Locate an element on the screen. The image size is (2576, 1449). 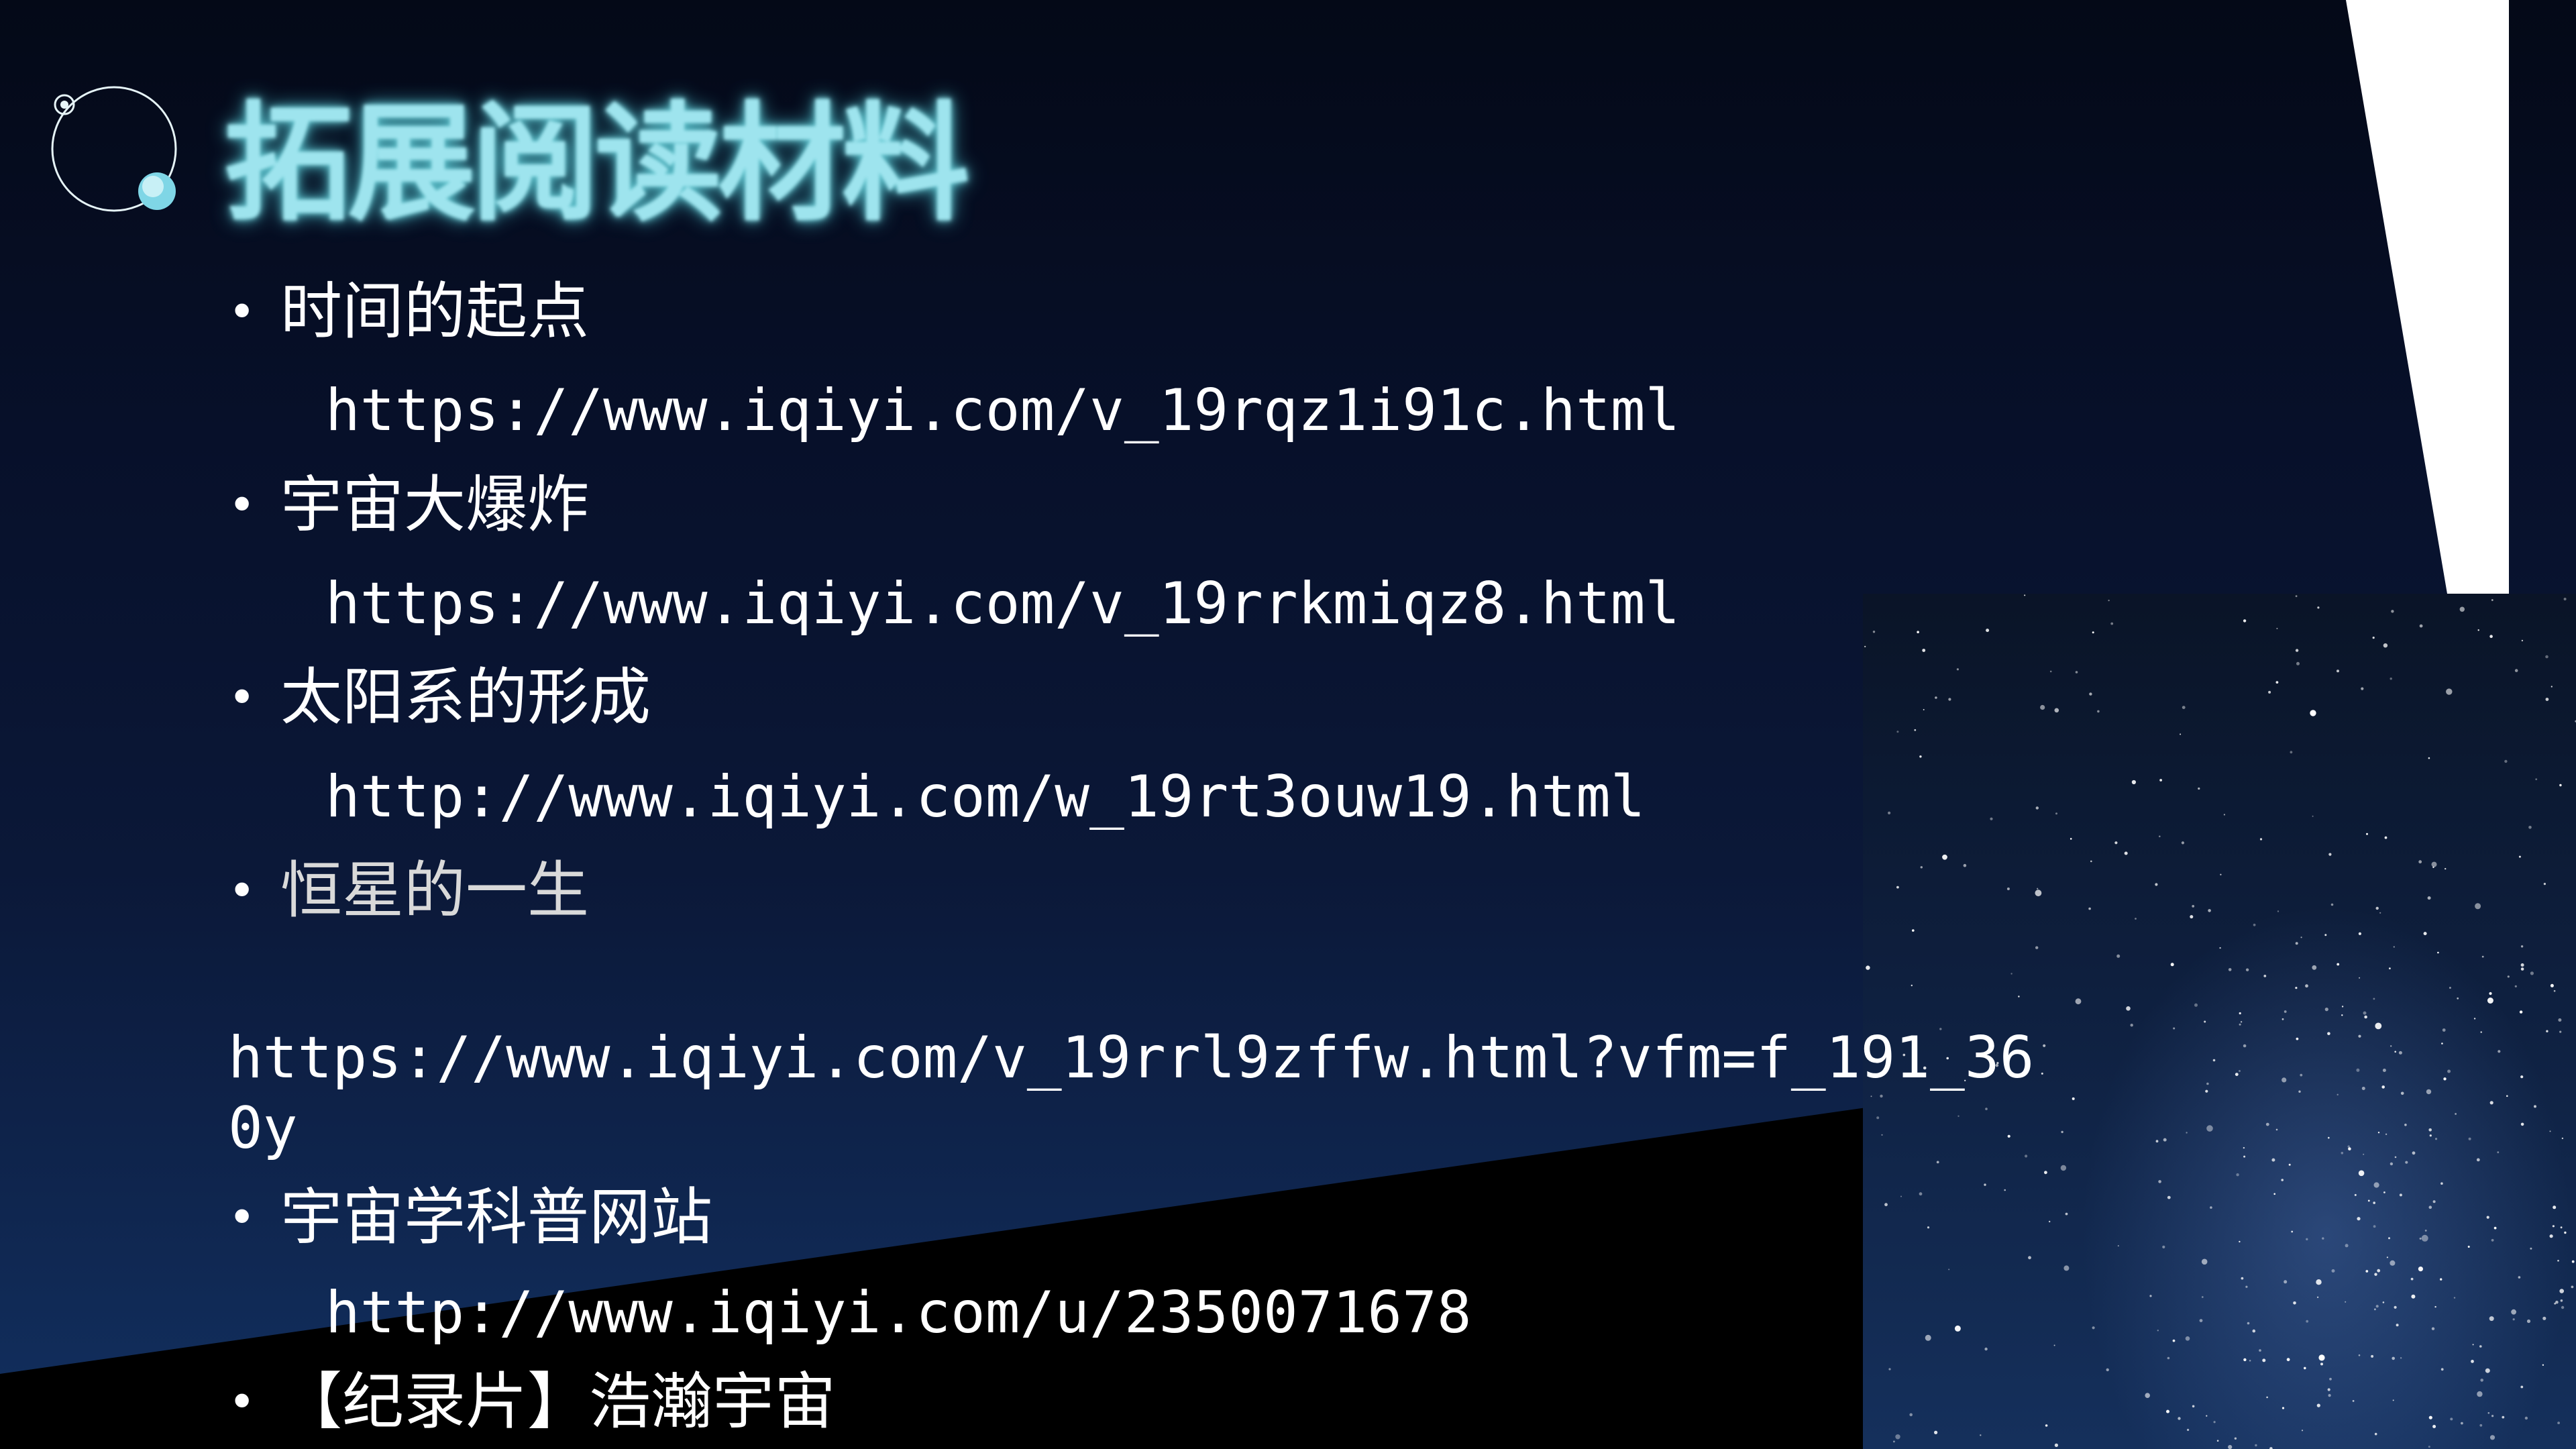
item-link: https://www.iqiyi.com/v_19rrkmiqz8.html is located at coordinates (1002, 604).